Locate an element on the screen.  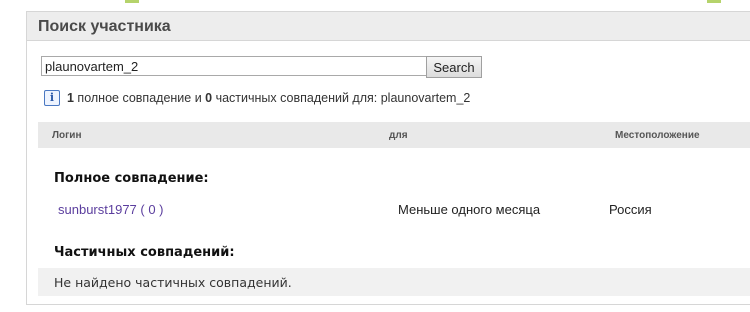
search-button: Search is located at coordinates (454, 67).